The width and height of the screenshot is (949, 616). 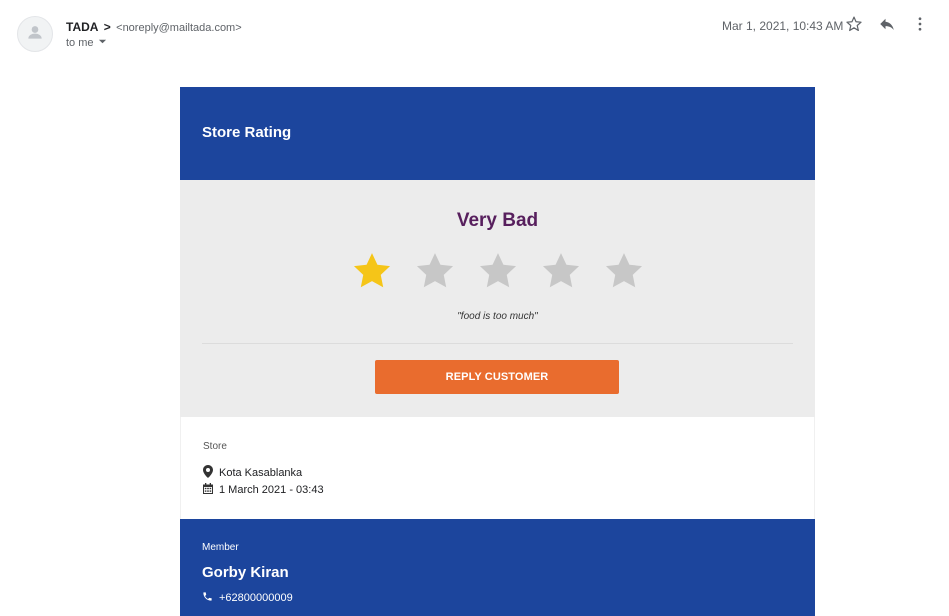 I want to click on sender-line: TADA > <noreply@mailtada.com>, so click(x=154, y=27).